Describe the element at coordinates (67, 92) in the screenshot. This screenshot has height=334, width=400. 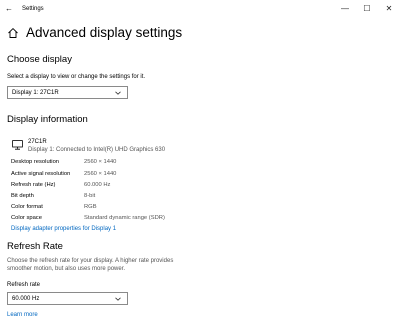
I see `display-select: Display 1: 27C1R` at that location.